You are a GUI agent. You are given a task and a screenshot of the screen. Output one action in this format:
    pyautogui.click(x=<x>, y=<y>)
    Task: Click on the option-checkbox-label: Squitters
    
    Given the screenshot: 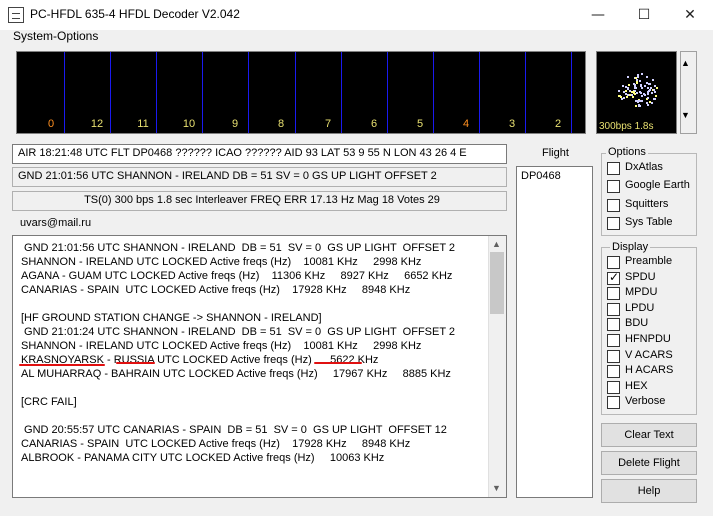 What is the action you would take?
    pyautogui.click(x=646, y=204)
    